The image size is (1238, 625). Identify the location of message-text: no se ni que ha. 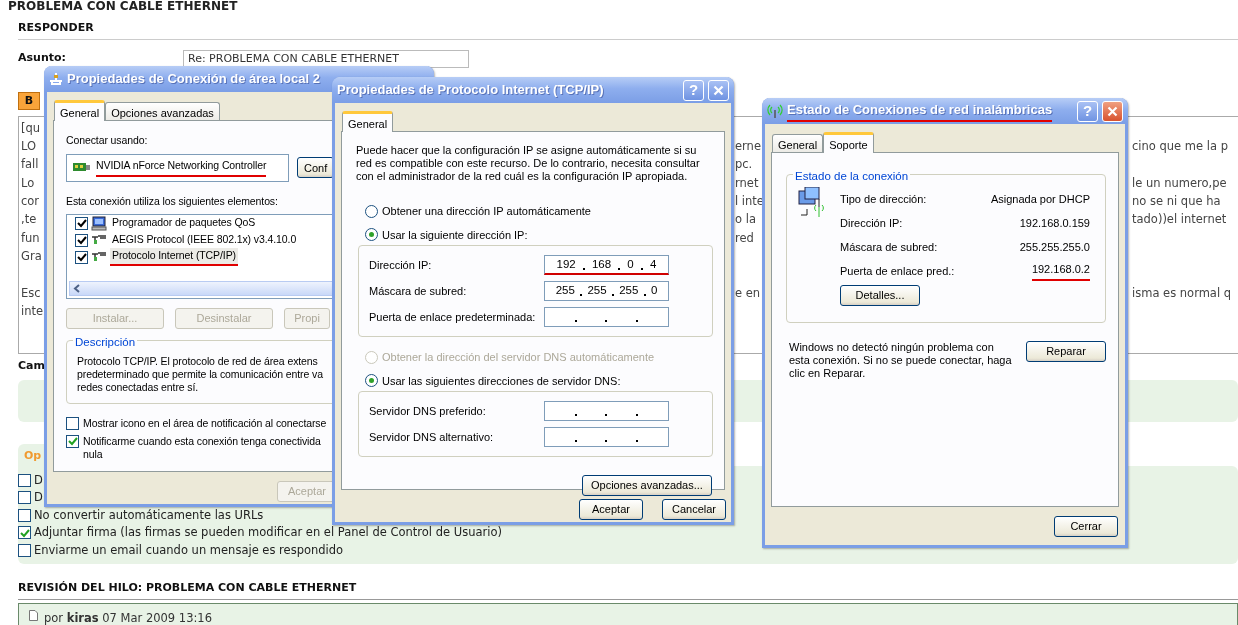
(1177, 202).